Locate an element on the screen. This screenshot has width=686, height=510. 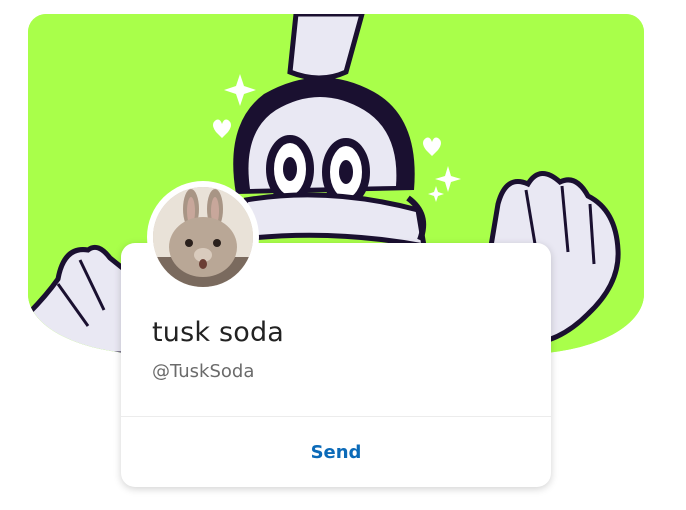
profile-display-name: tusk soda is located at coordinates (218, 332).